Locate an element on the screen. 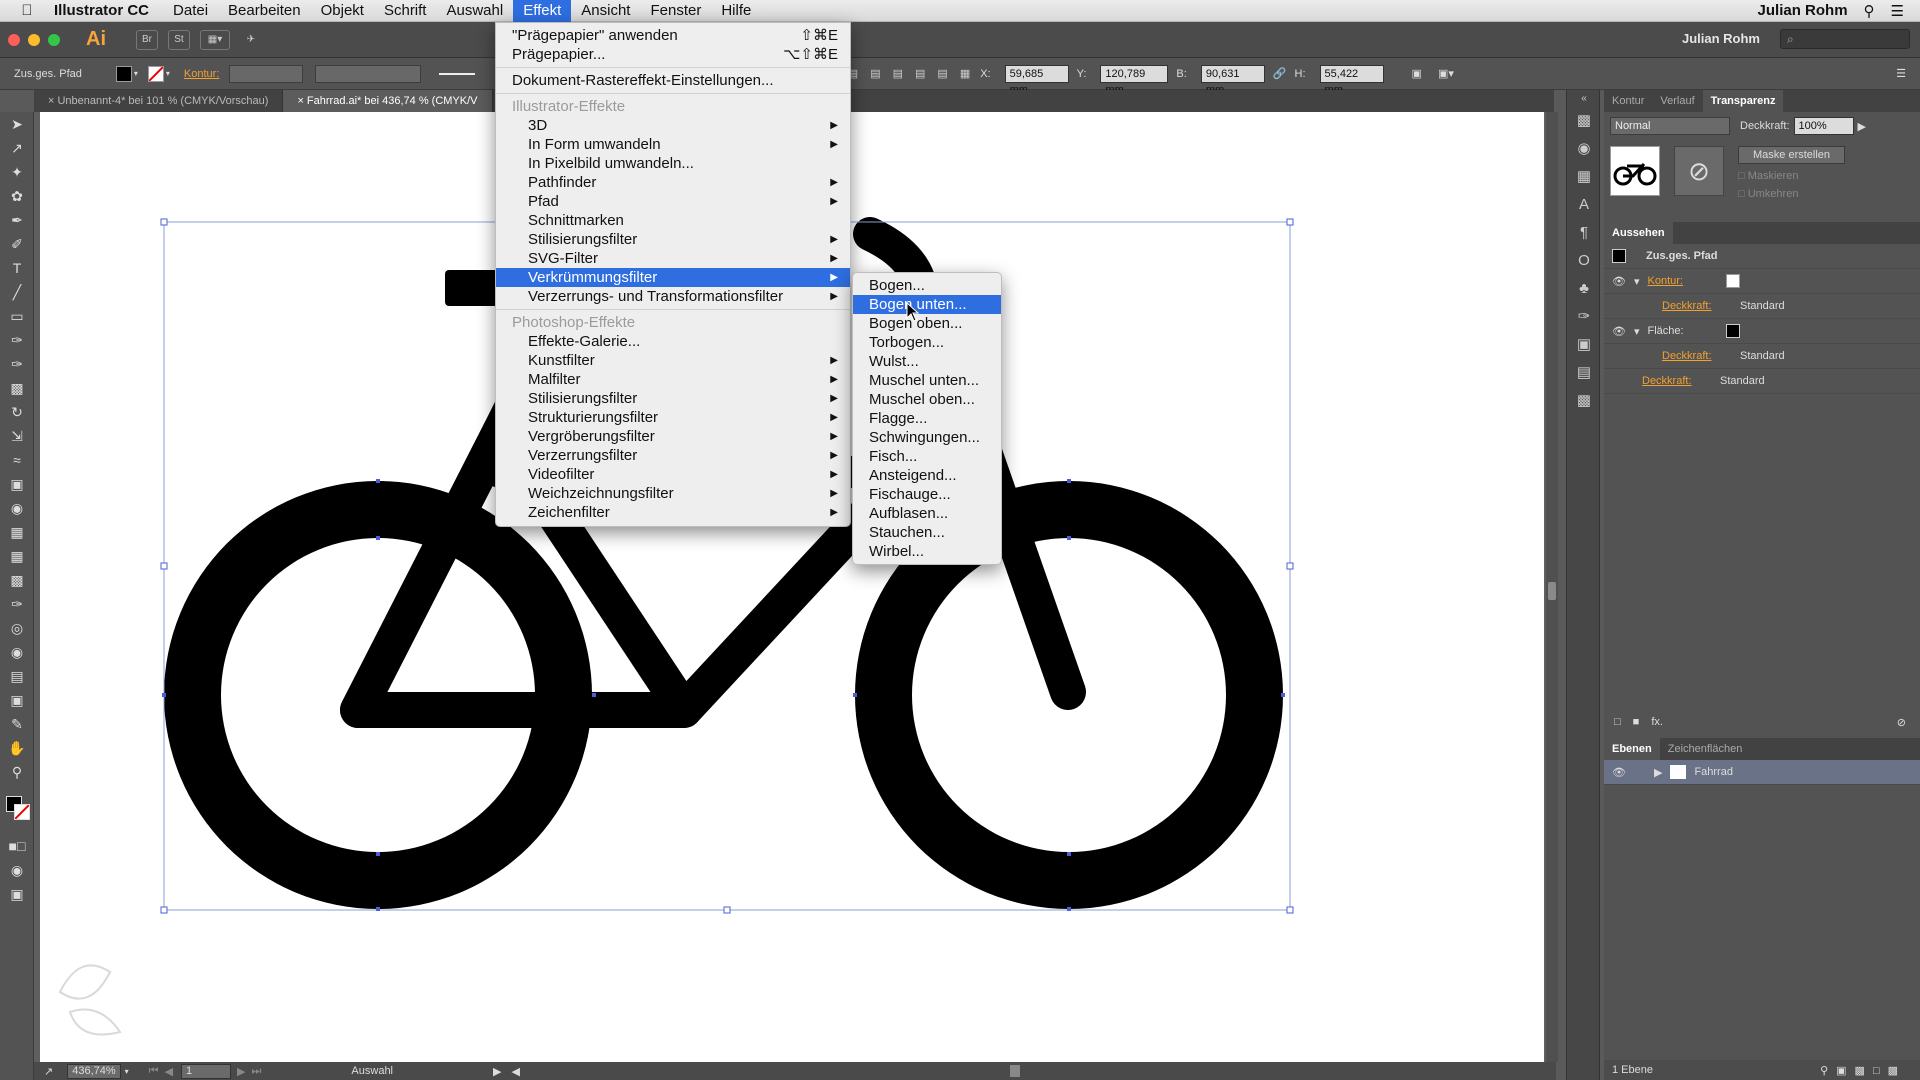  menu-item-stylize: Stilisierungsfilter ▶ is located at coordinates (673, 239).